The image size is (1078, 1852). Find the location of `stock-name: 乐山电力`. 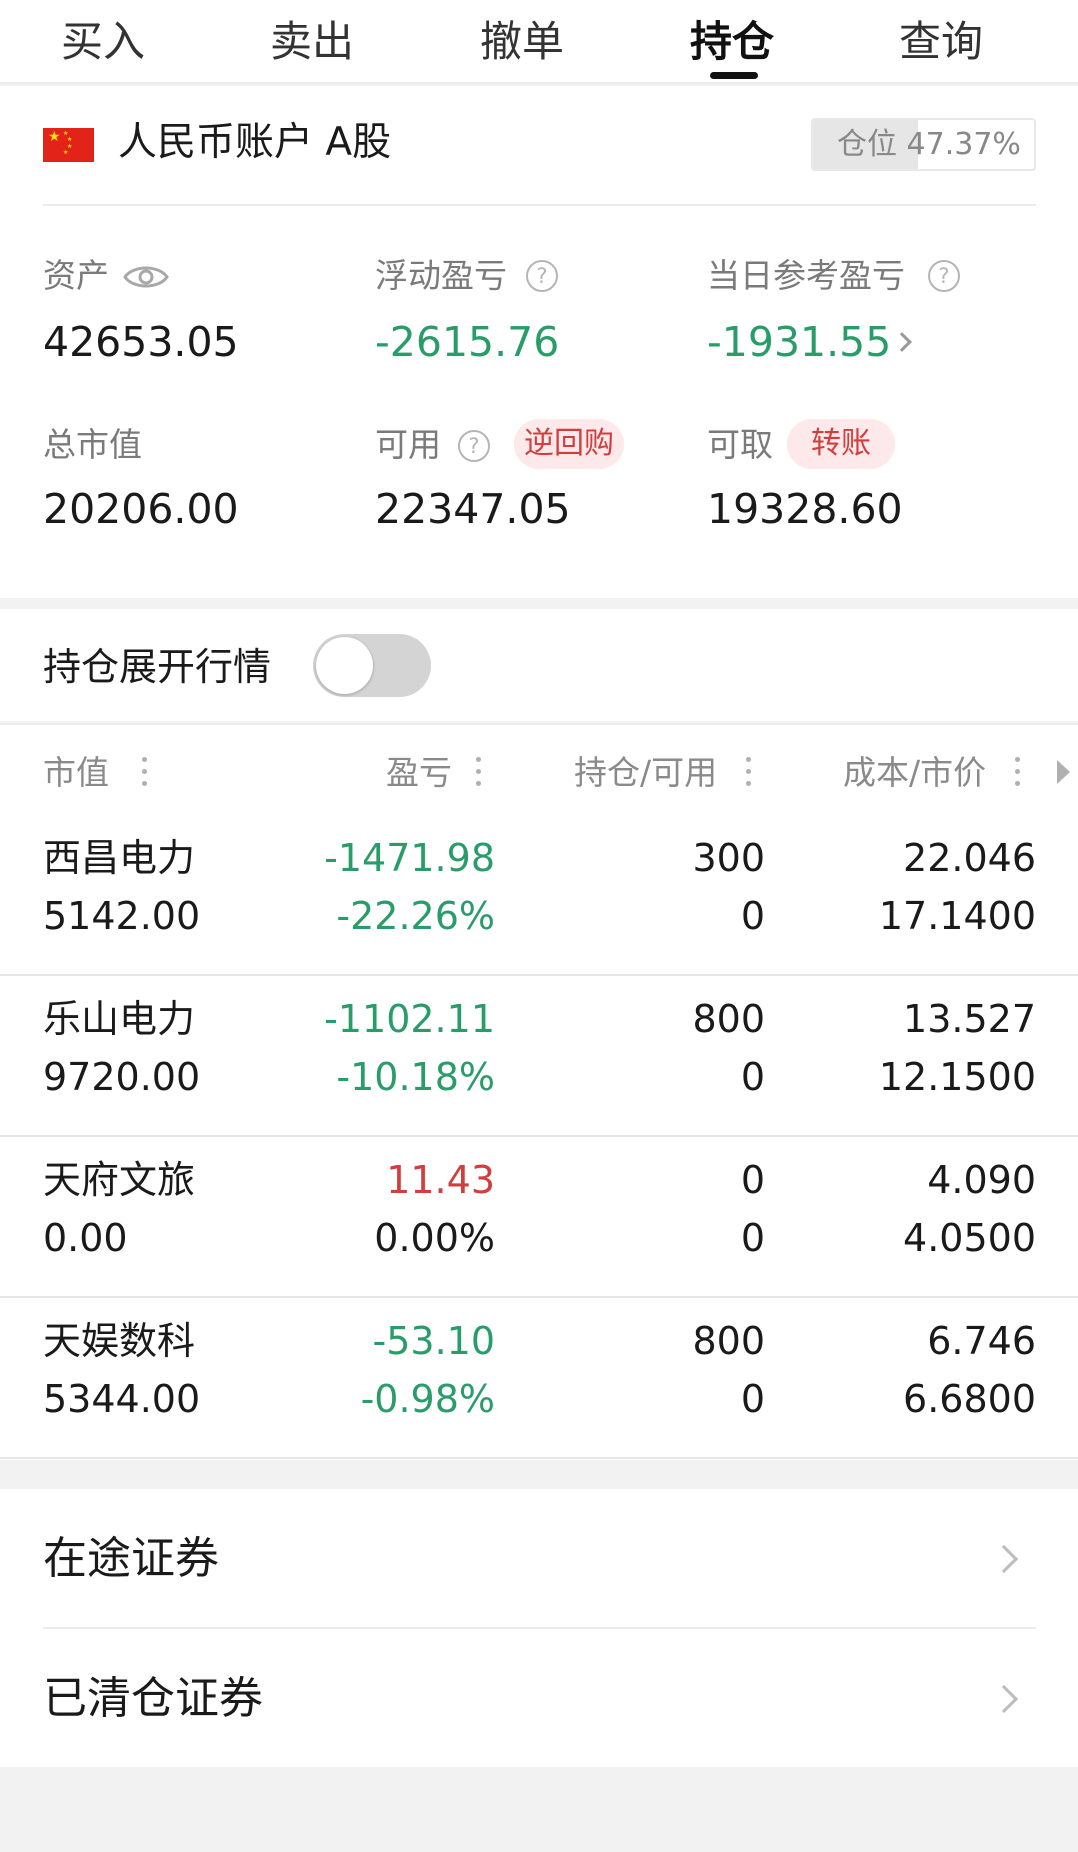

stock-name: 乐山电力 is located at coordinates (119, 1019).